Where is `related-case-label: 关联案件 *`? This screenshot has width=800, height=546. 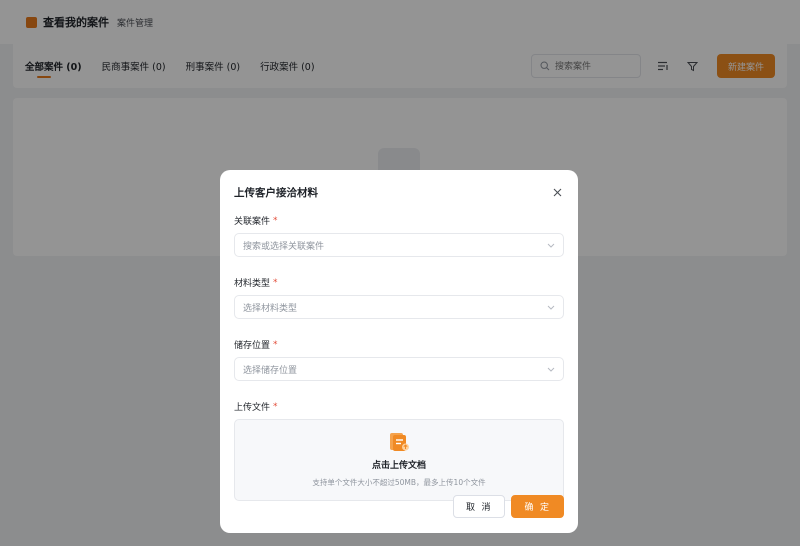 related-case-label: 关联案件 * is located at coordinates (399, 221).